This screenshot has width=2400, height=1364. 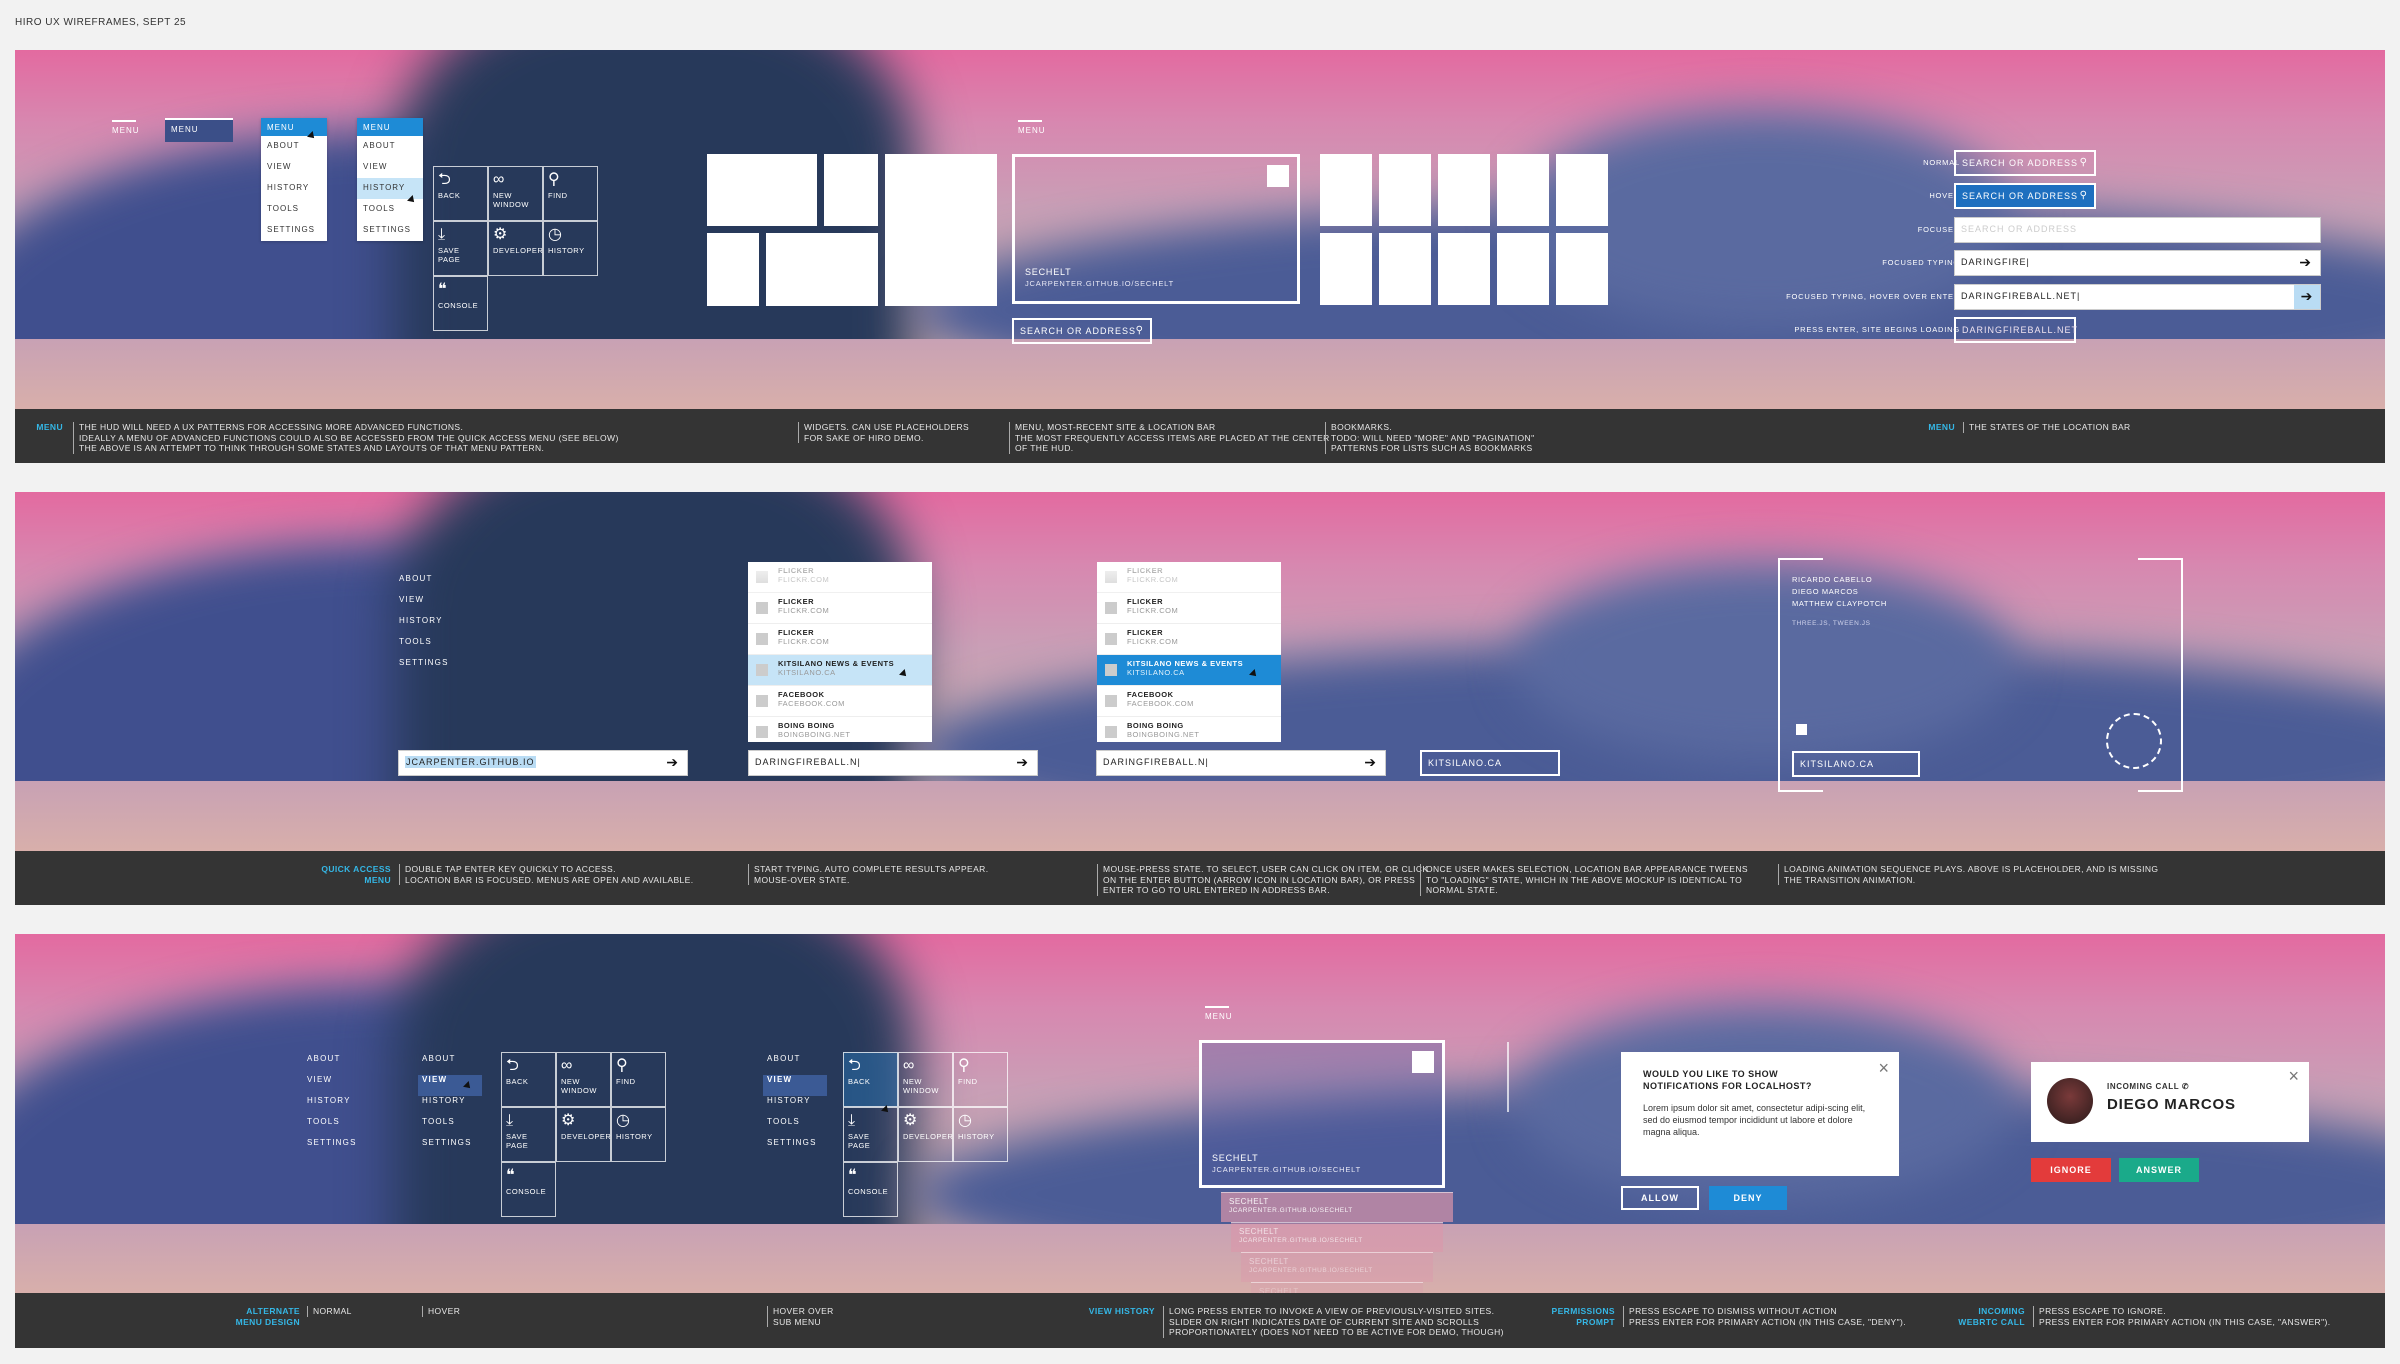 What do you see at coordinates (390, 179) in the screenshot?
I see `menu-dropdown-submenu: MENU ABOUT VIEW HISTORY TOOLS SETTINGS` at bounding box center [390, 179].